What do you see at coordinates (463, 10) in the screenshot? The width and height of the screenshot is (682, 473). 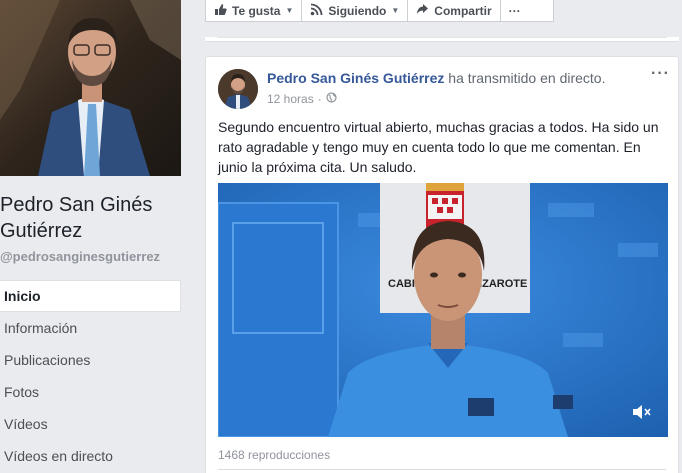 I see `share-button-label: Compartir` at bounding box center [463, 10].